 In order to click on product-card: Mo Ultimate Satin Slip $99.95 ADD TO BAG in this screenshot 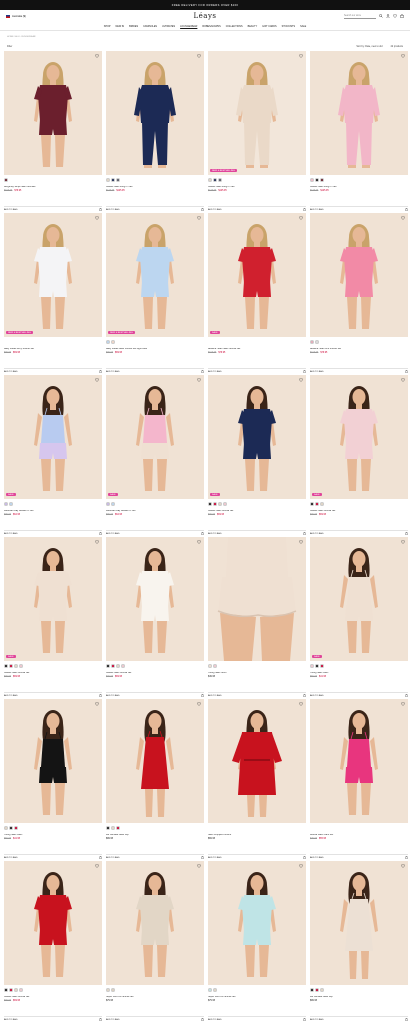, I will do `click(155, 780)`.